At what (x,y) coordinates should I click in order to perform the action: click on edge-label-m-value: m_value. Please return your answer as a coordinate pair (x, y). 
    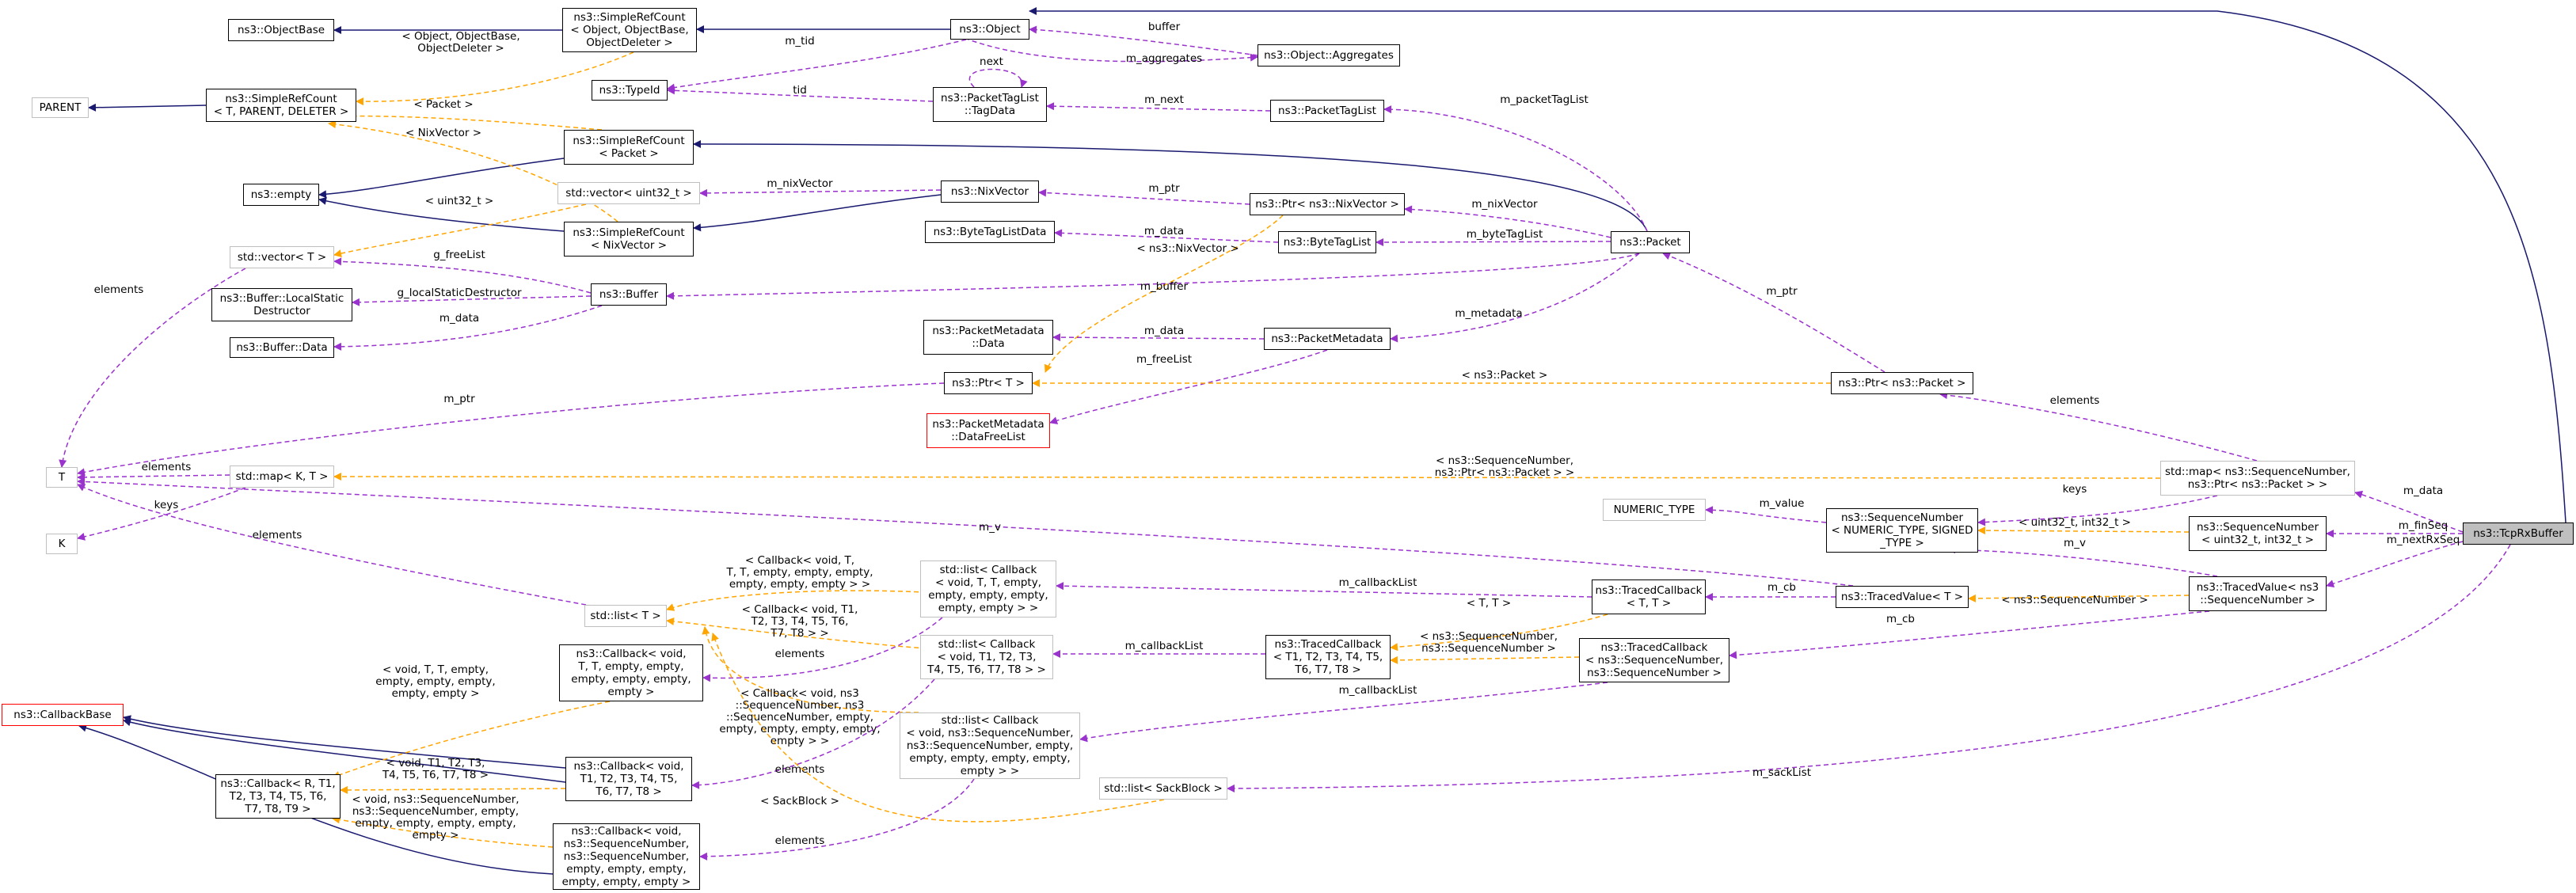
    Looking at the image, I should click on (1782, 503).